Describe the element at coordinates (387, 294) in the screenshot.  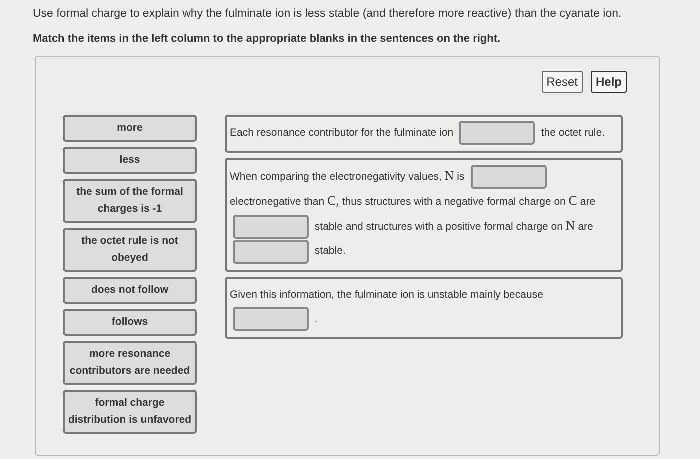
I see `sentence-text: Given this information, the fulminate ion is unstable mainly because` at that location.